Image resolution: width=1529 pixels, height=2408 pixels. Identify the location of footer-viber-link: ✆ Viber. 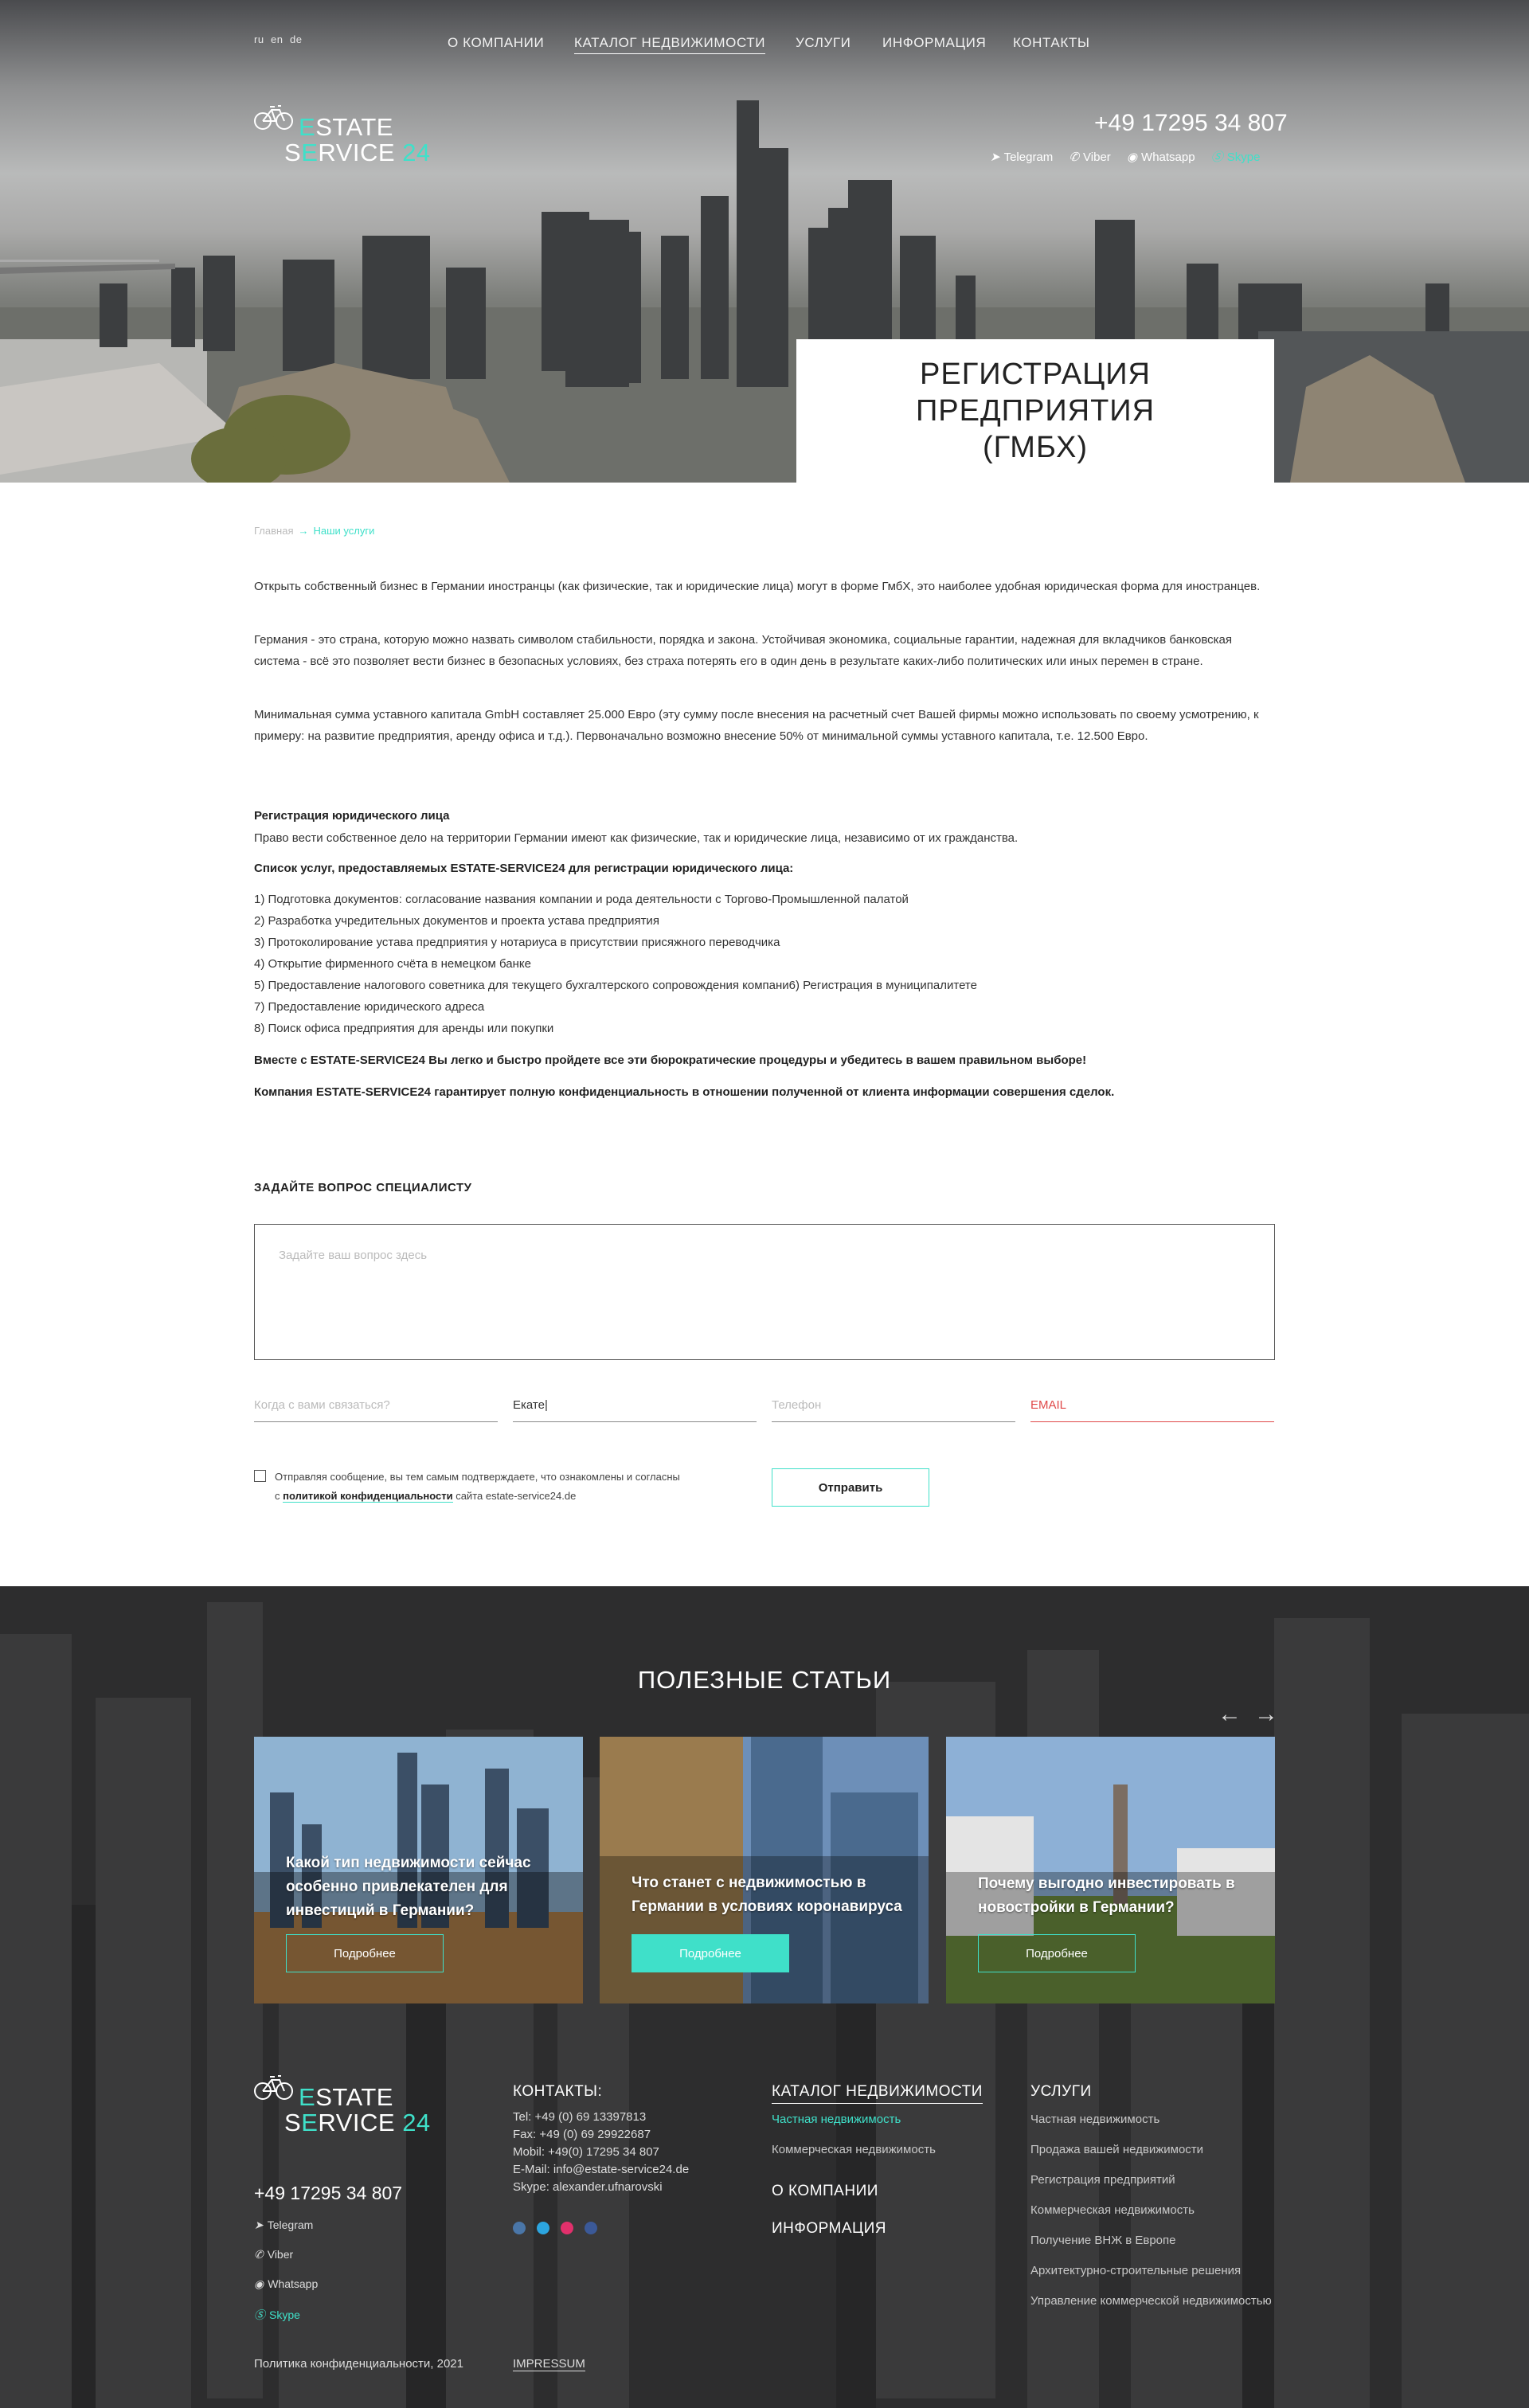
(273, 2254).